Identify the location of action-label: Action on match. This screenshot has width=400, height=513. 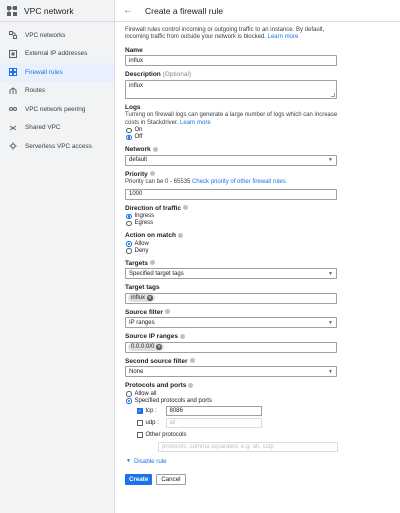
(234, 235).